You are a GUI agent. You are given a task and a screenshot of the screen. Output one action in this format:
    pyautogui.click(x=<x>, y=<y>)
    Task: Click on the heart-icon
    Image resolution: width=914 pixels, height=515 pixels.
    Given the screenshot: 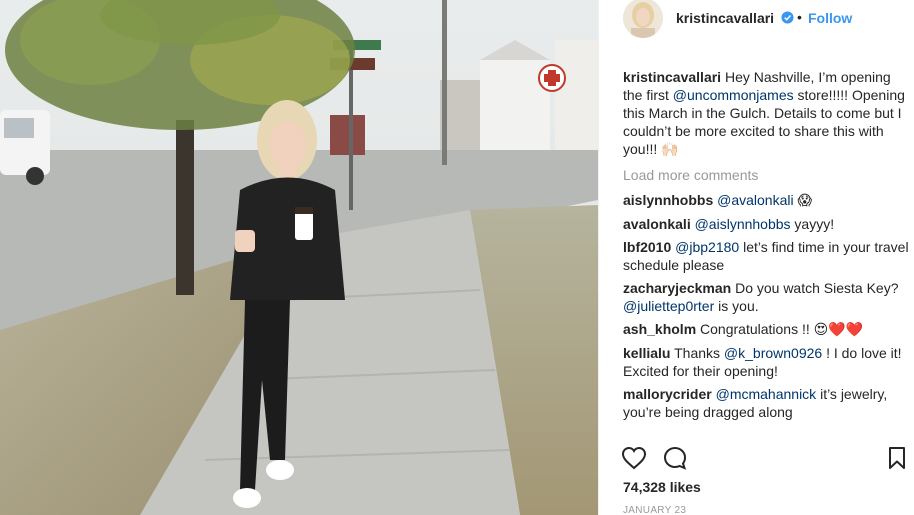 What is the action you would take?
    pyautogui.click(x=634, y=458)
    